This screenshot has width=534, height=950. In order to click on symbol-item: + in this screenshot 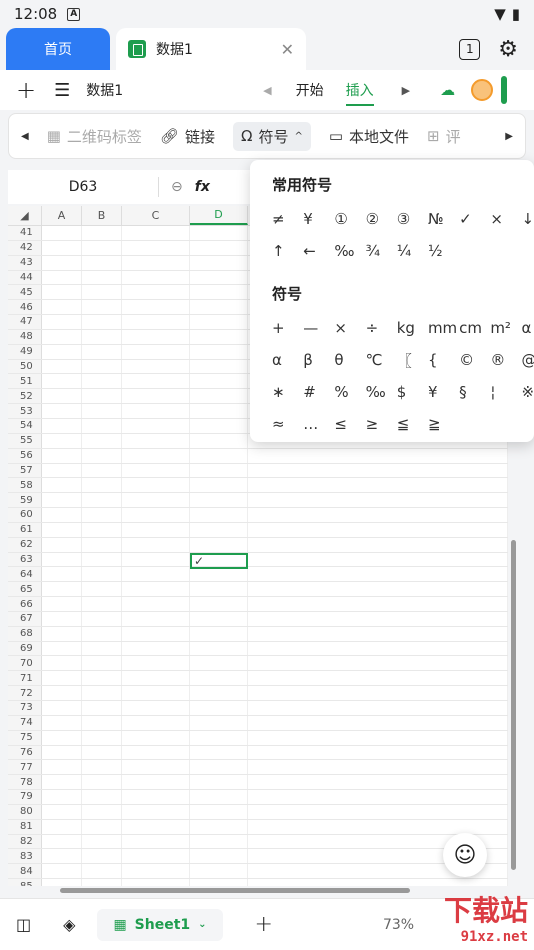, I will do `click(287, 328)`.